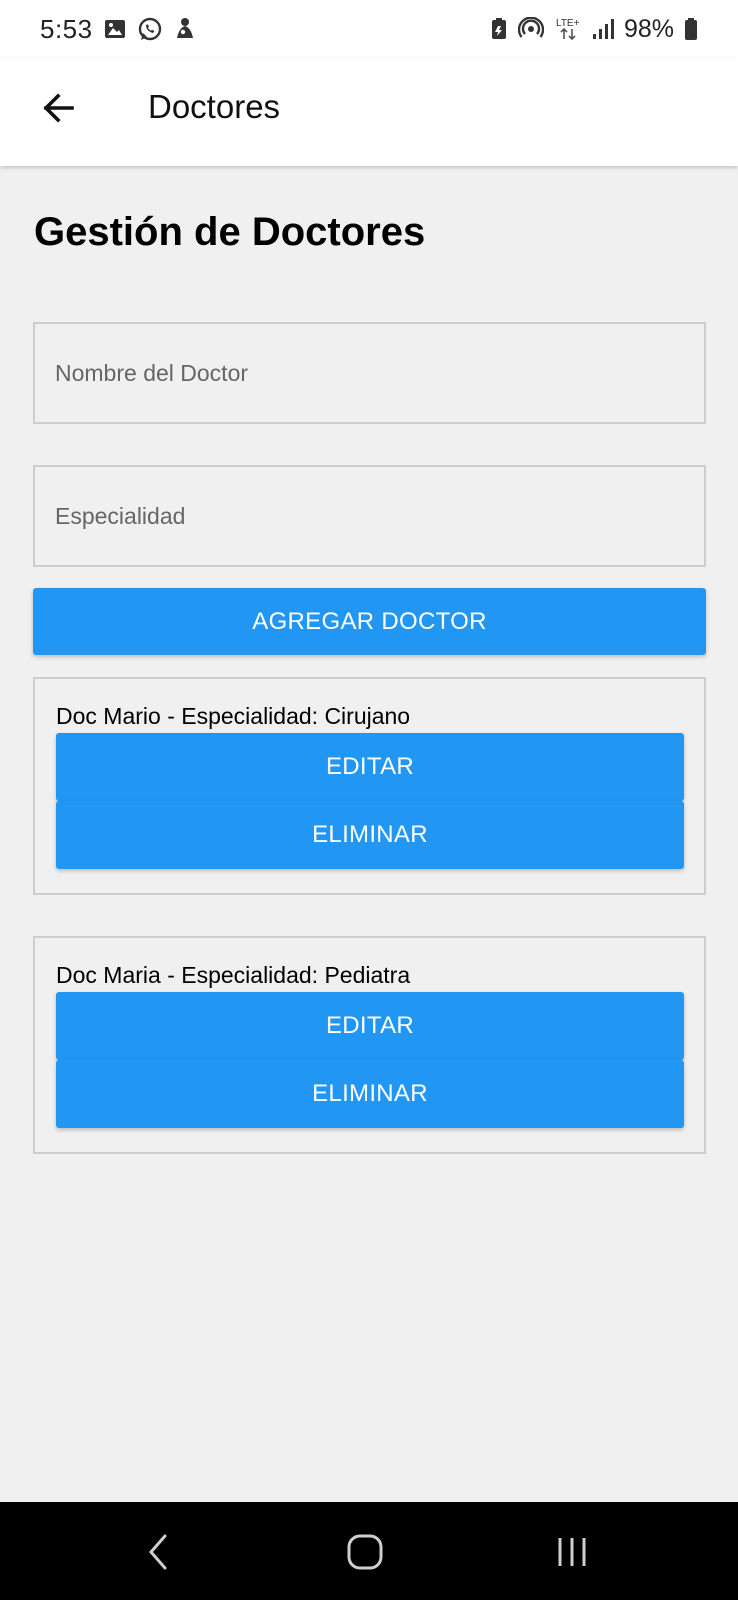 Image resolution: width=738 pixels, height=1600 pixels. Describe the element at coordinates (233, 716) in the screenshot. I see `doctor-info: Doc Mario - Especialidad: Cirujano` at that location.